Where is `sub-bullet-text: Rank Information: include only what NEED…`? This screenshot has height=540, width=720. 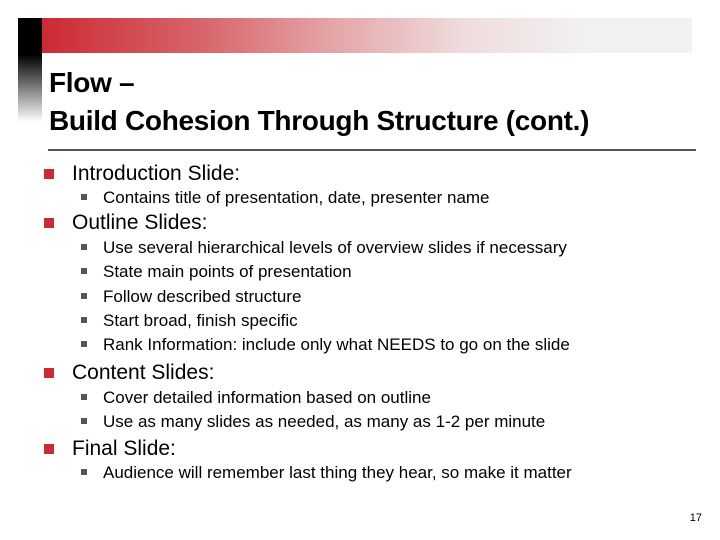 sub-bullet-text: Rank Information: include only what NEED… is located at coordinates (336, 344).